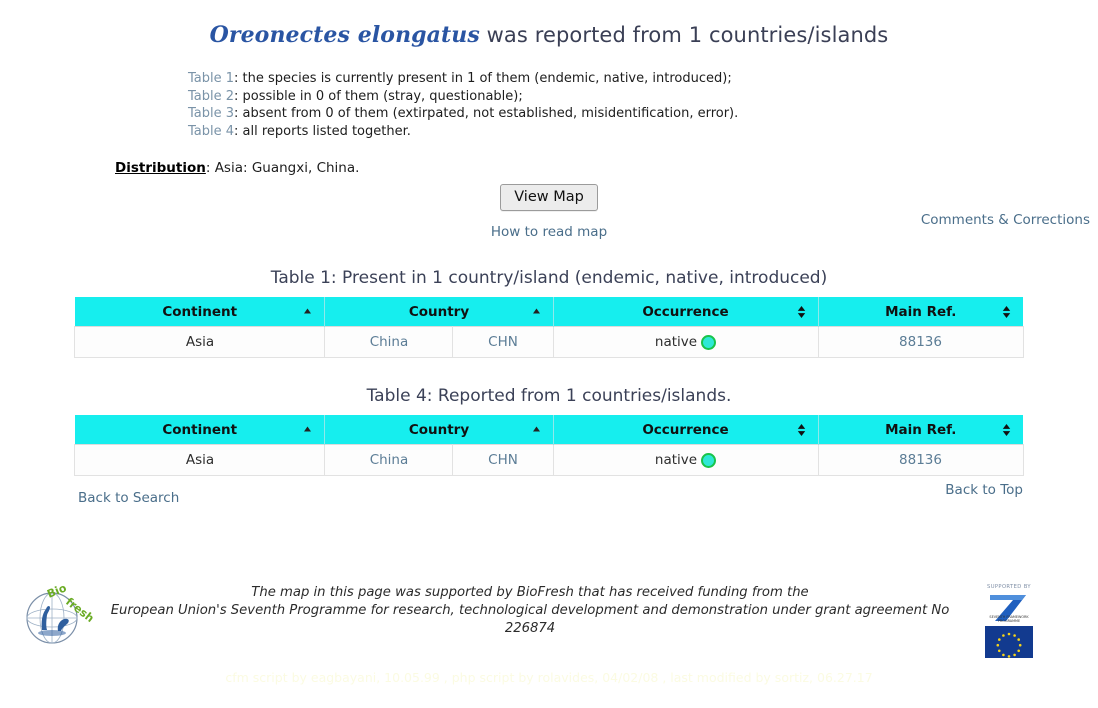 This screenshot has height=708, width=1098. I want to click on table-4-link: Table 4, so click(211, 131).